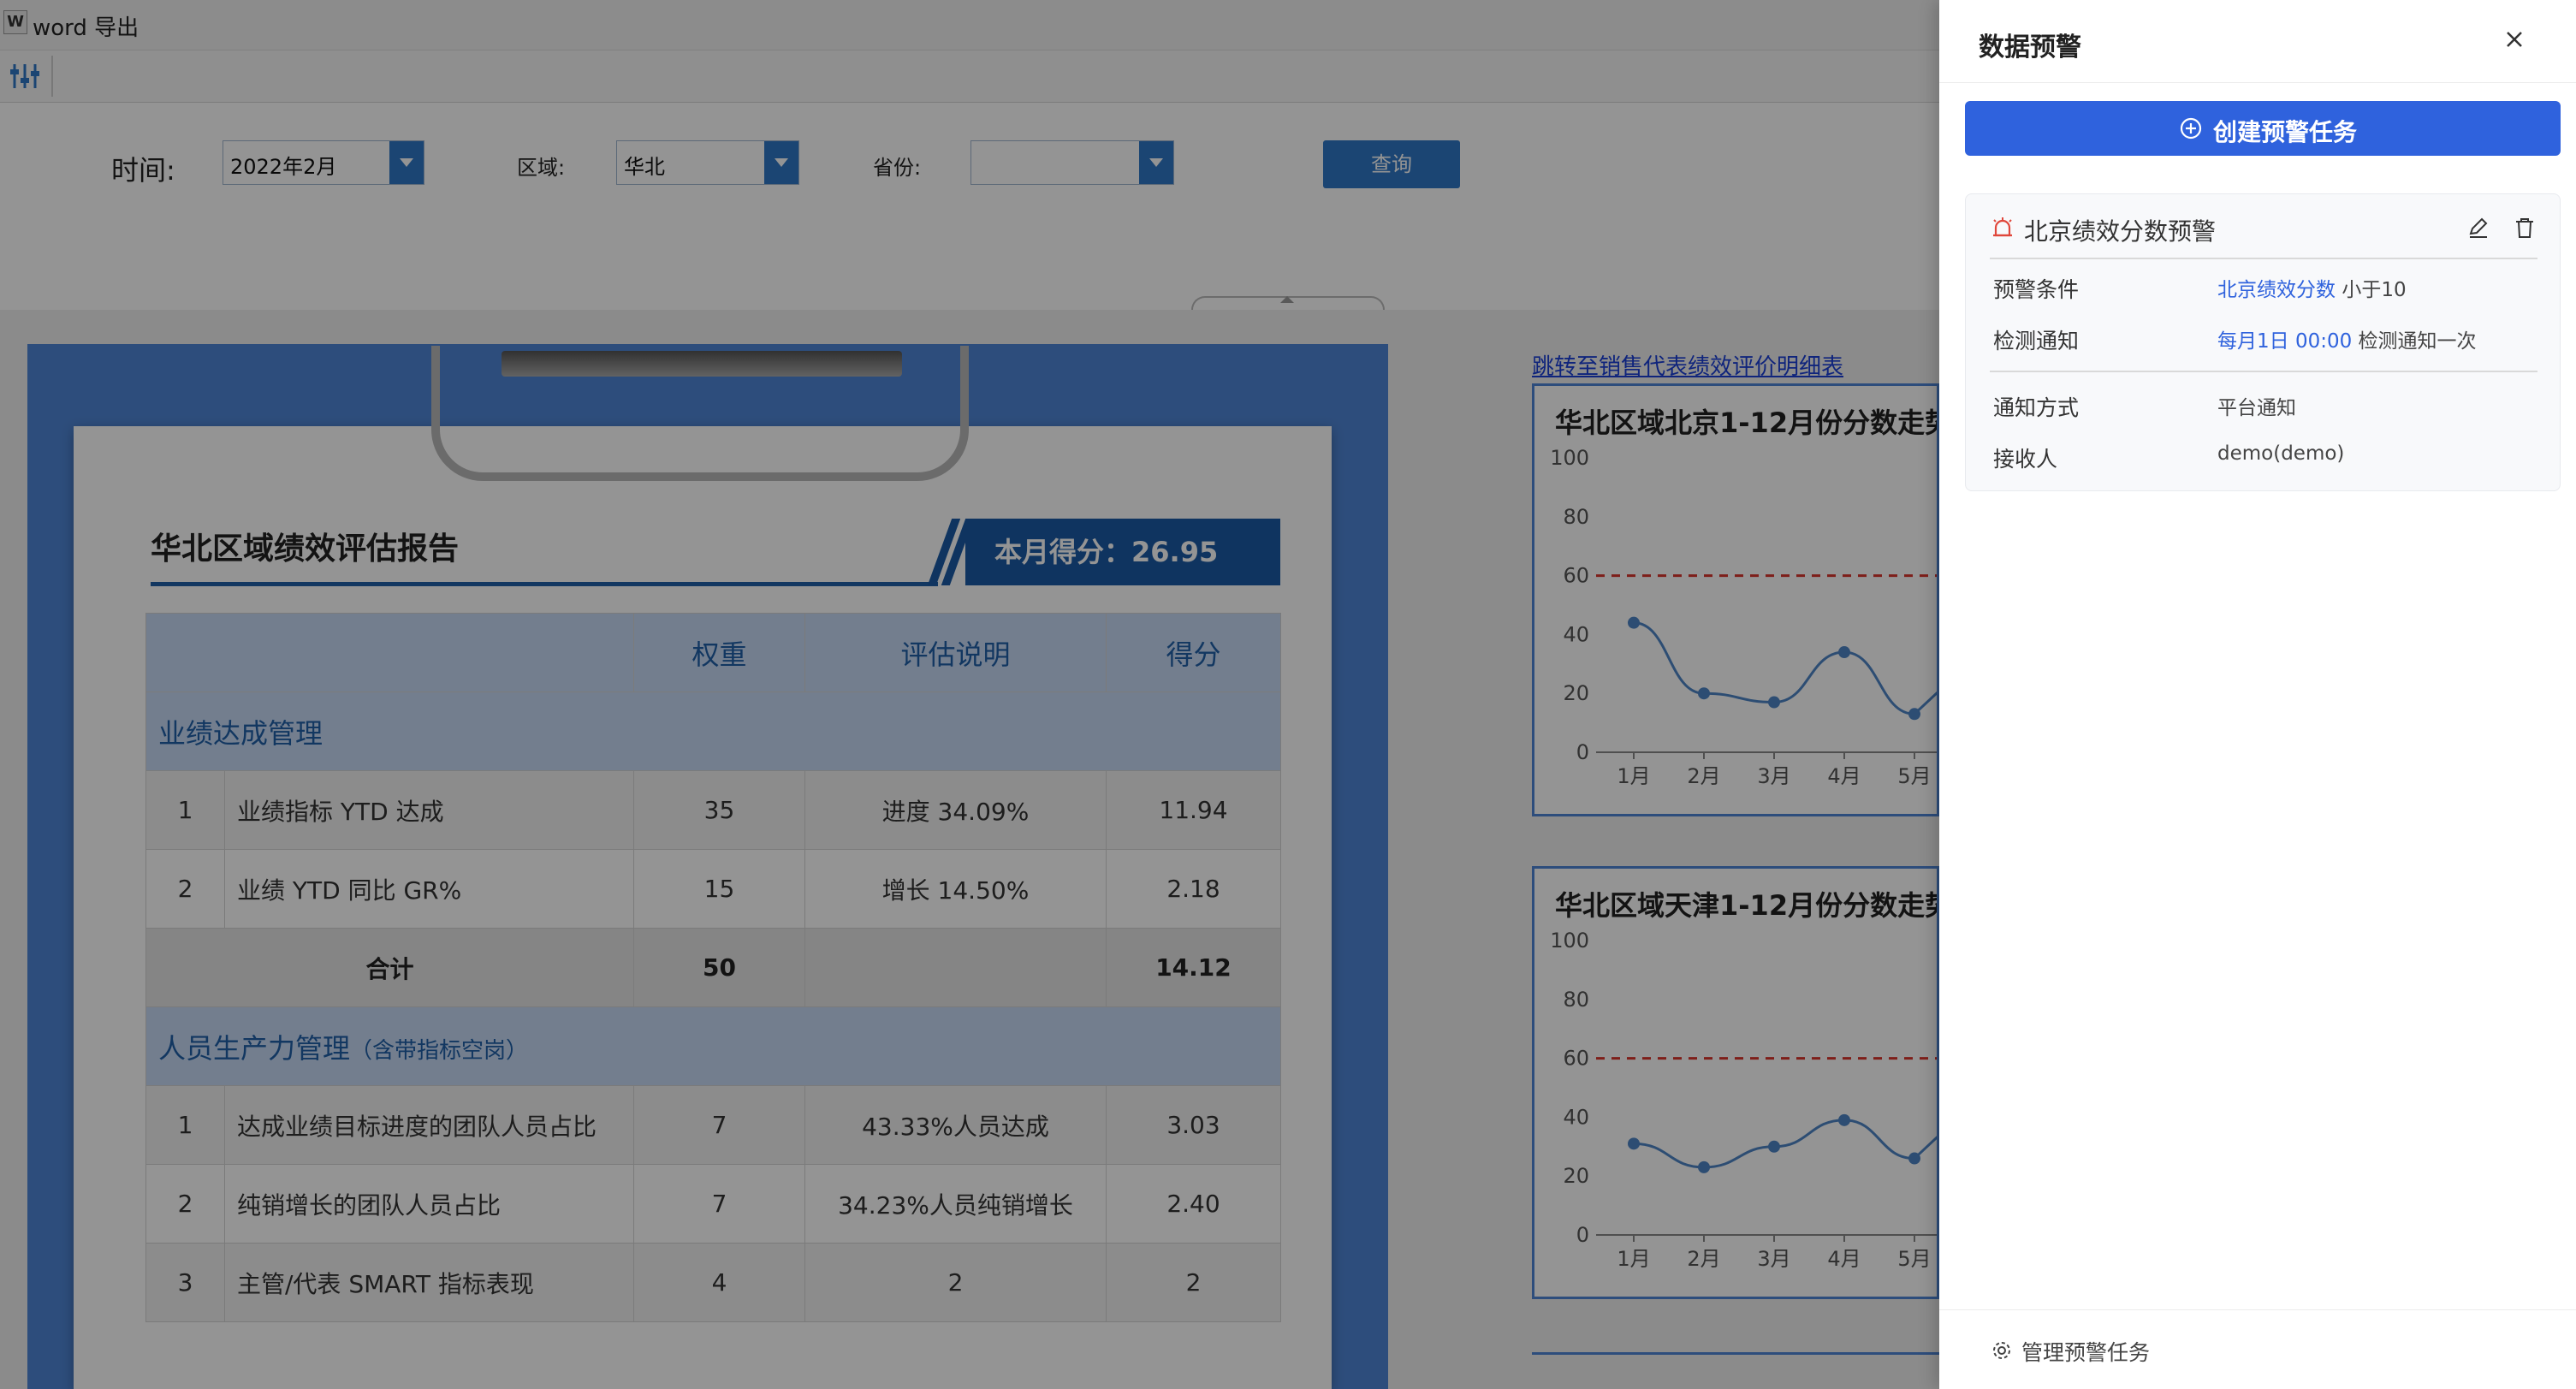 The height and width of the screenshot is (1389, 2576). Describe the element at coordinates (2036, 289) in the screenshot. I see `condition-label: 预警条件` at that location.